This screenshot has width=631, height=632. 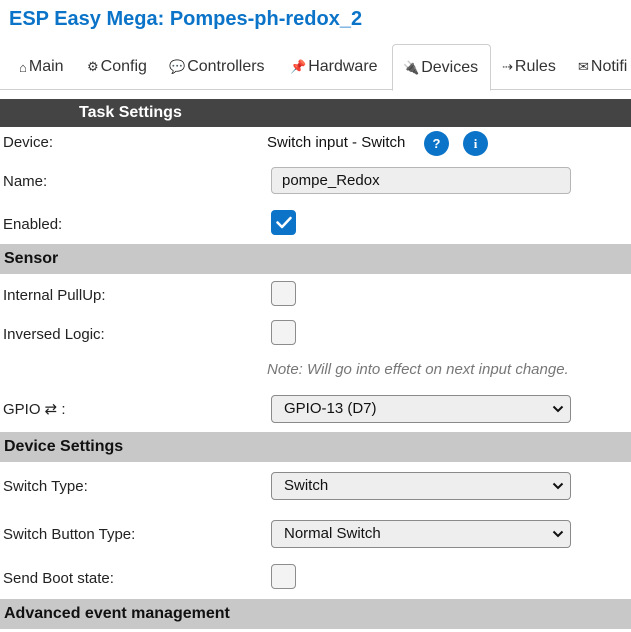 I want to click on send-boot-state-label: Send Boot state:, so click(x=58, y=578).